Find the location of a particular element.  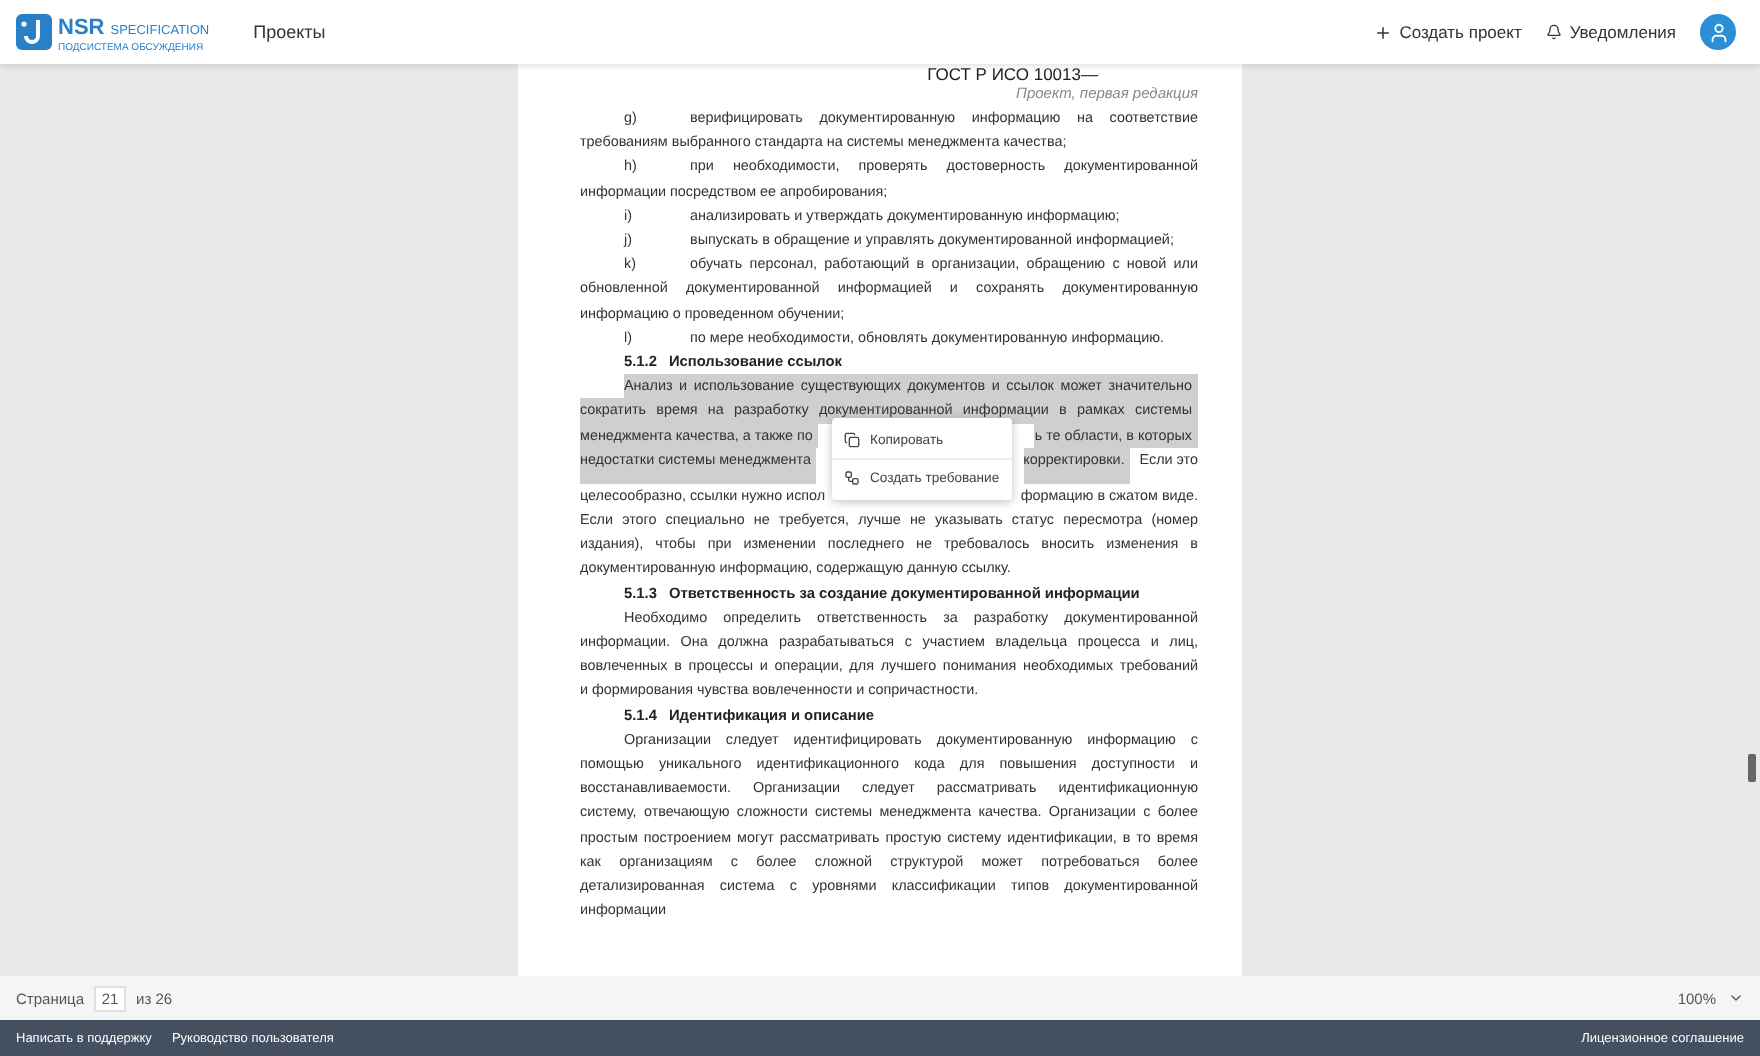

notifications-button: Уведомления is located at coordinates (1610, 32).